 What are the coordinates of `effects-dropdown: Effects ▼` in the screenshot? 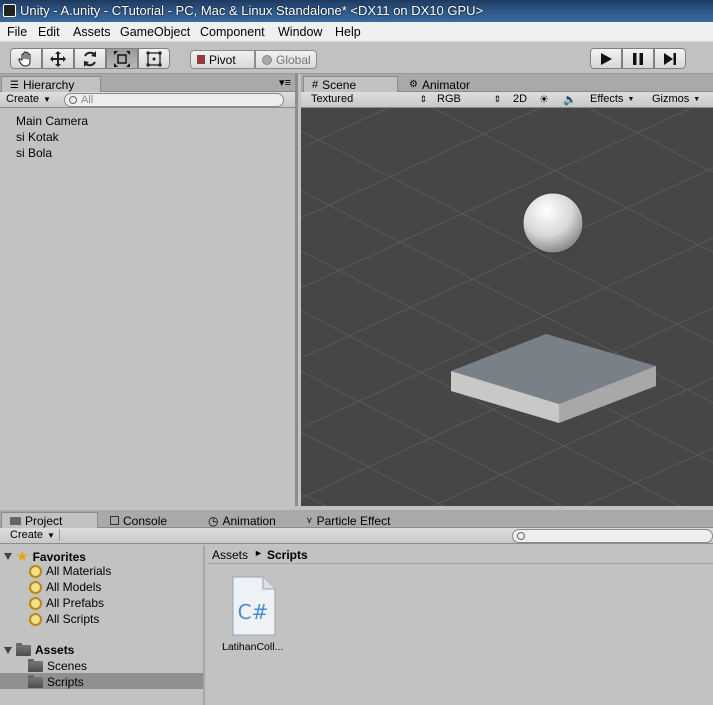 It's located at (612, 99).